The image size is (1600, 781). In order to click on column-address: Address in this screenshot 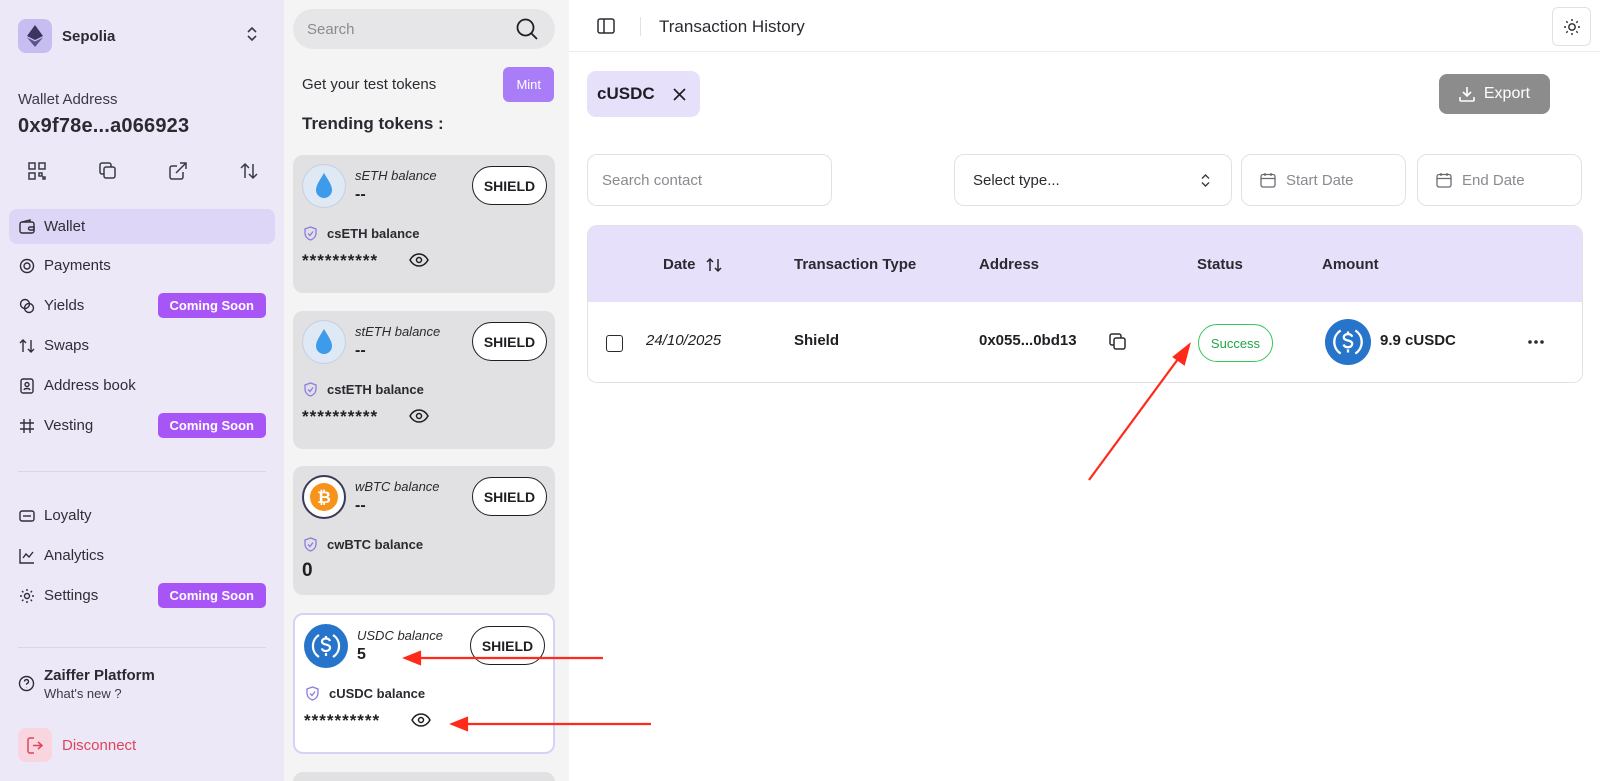, I will do `click(1009, 264)`.